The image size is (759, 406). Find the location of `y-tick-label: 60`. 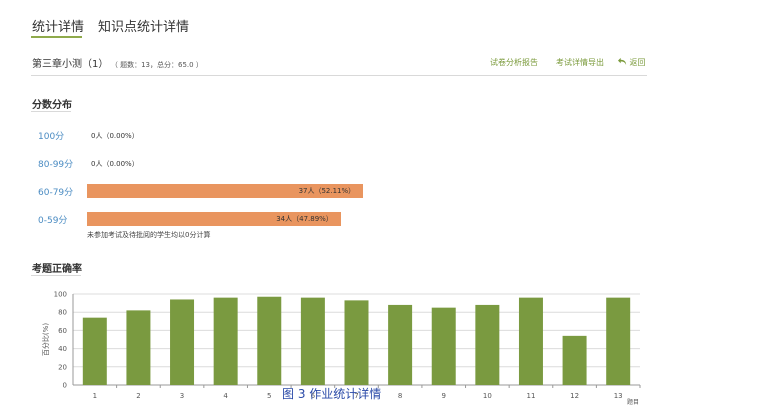

y-tick-label: 60 is located at coordinates (62, 331).